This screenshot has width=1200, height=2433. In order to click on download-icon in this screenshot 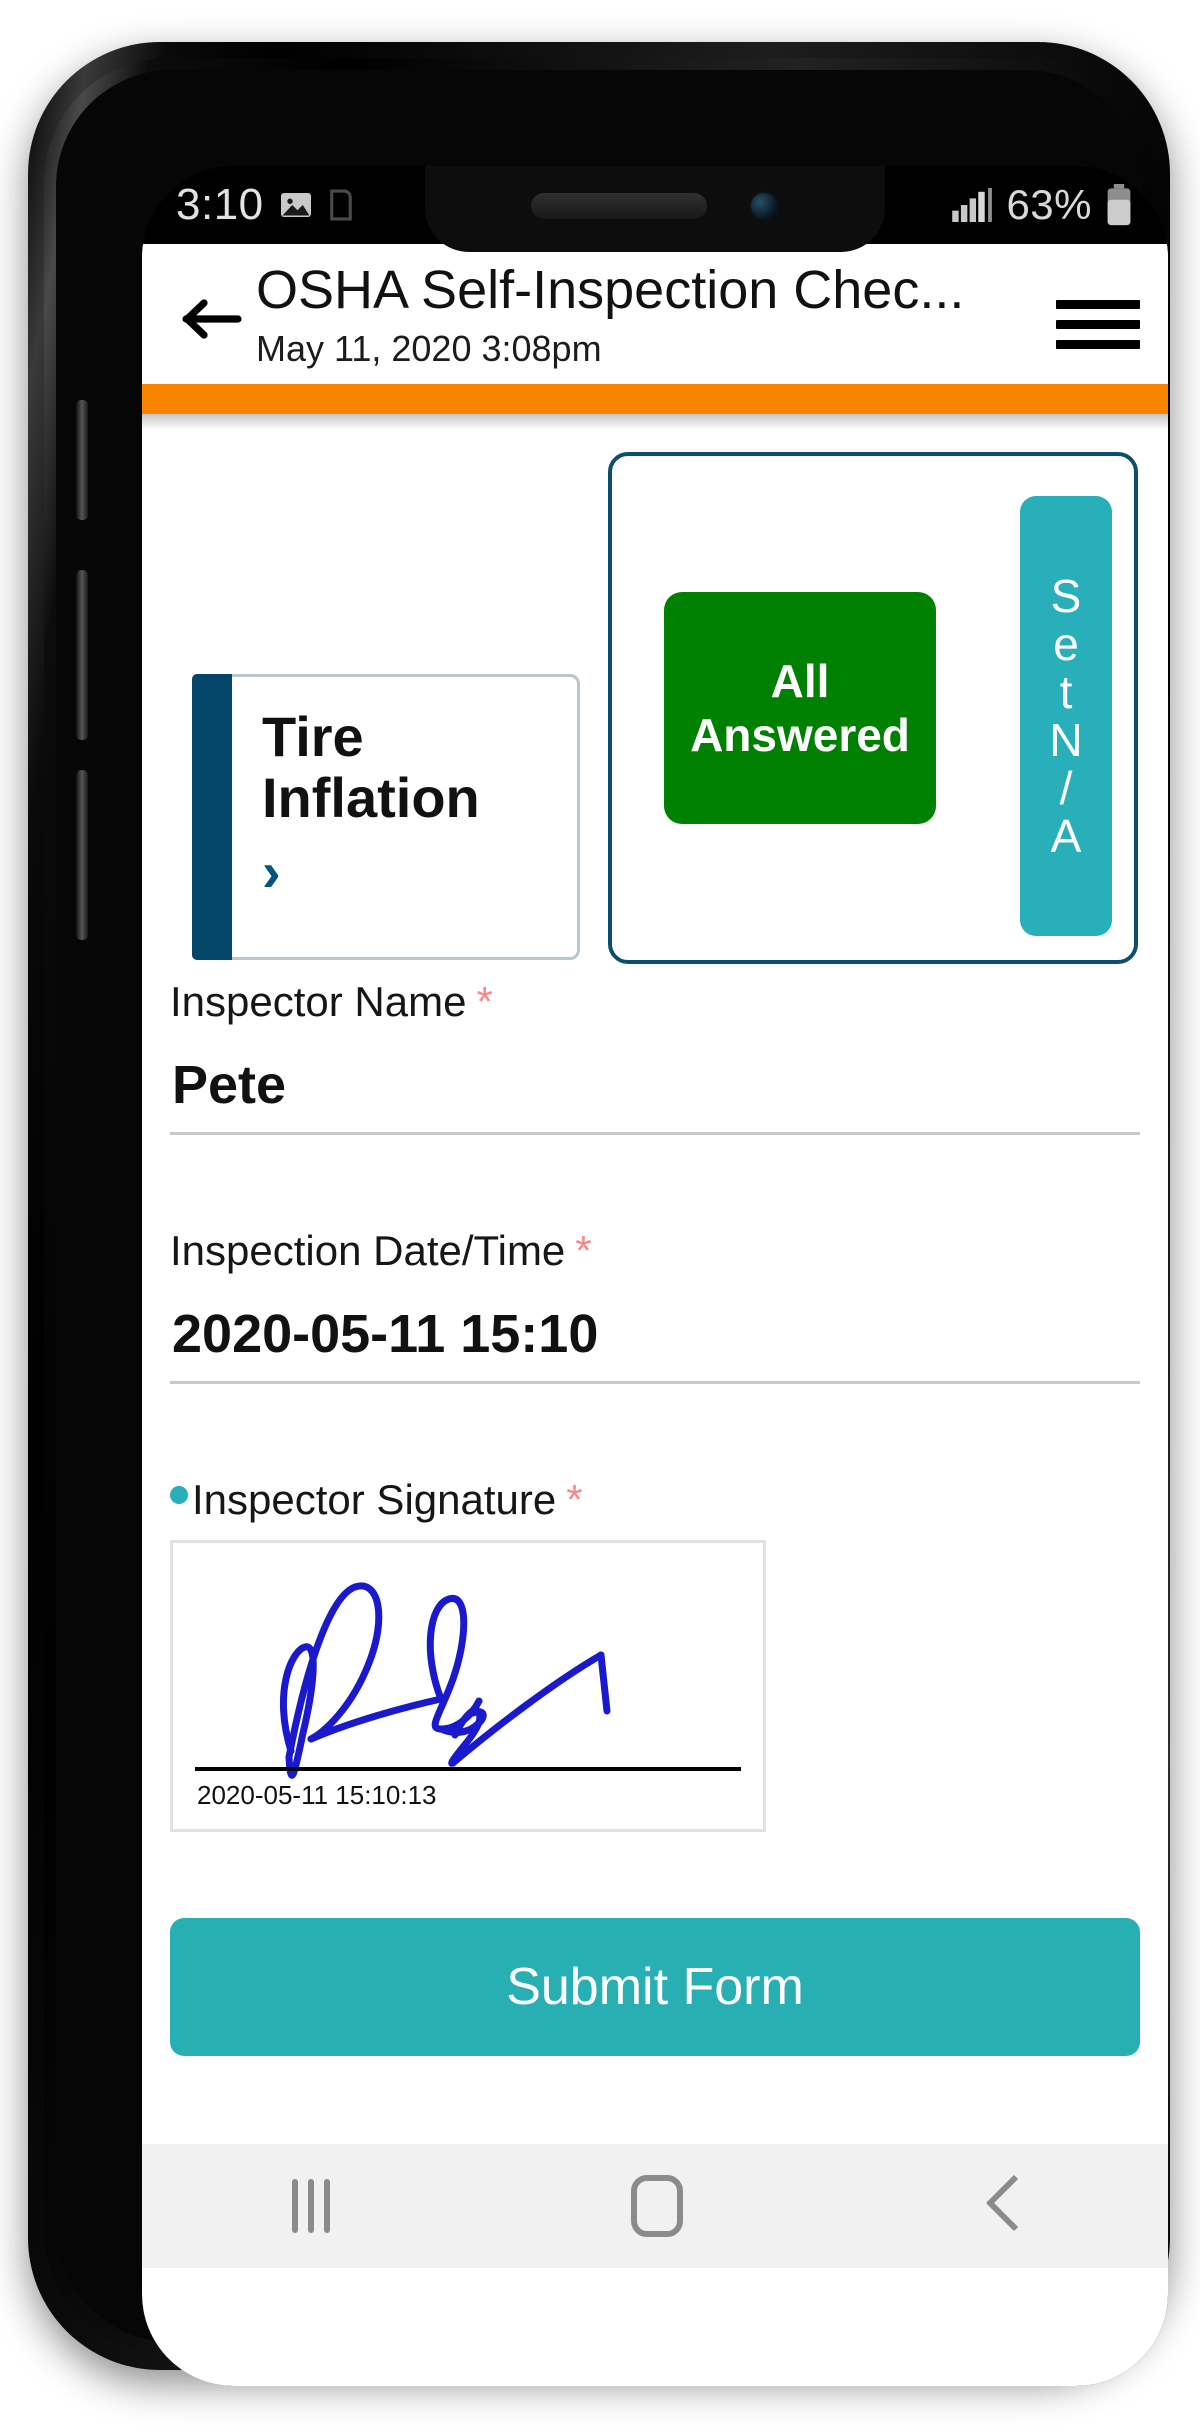, I will do `click(340, 205)`.